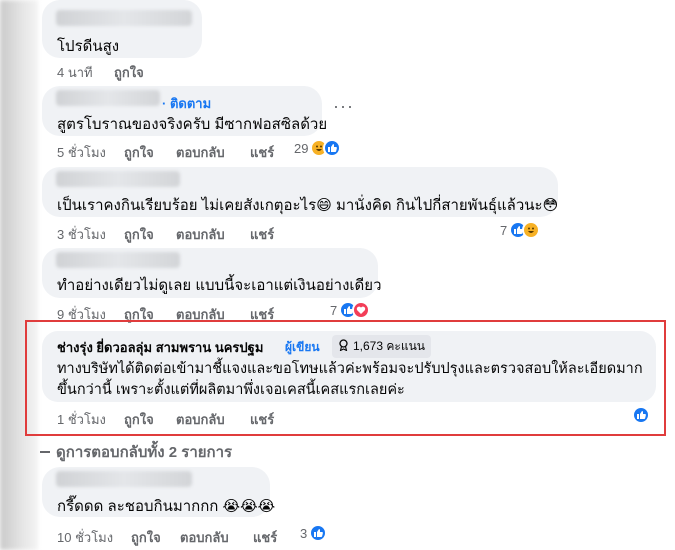 Image resolution: width=675 pixels, height=550 pixels. I want to click on follow-link: · ติดตาม, so click(186, 103).